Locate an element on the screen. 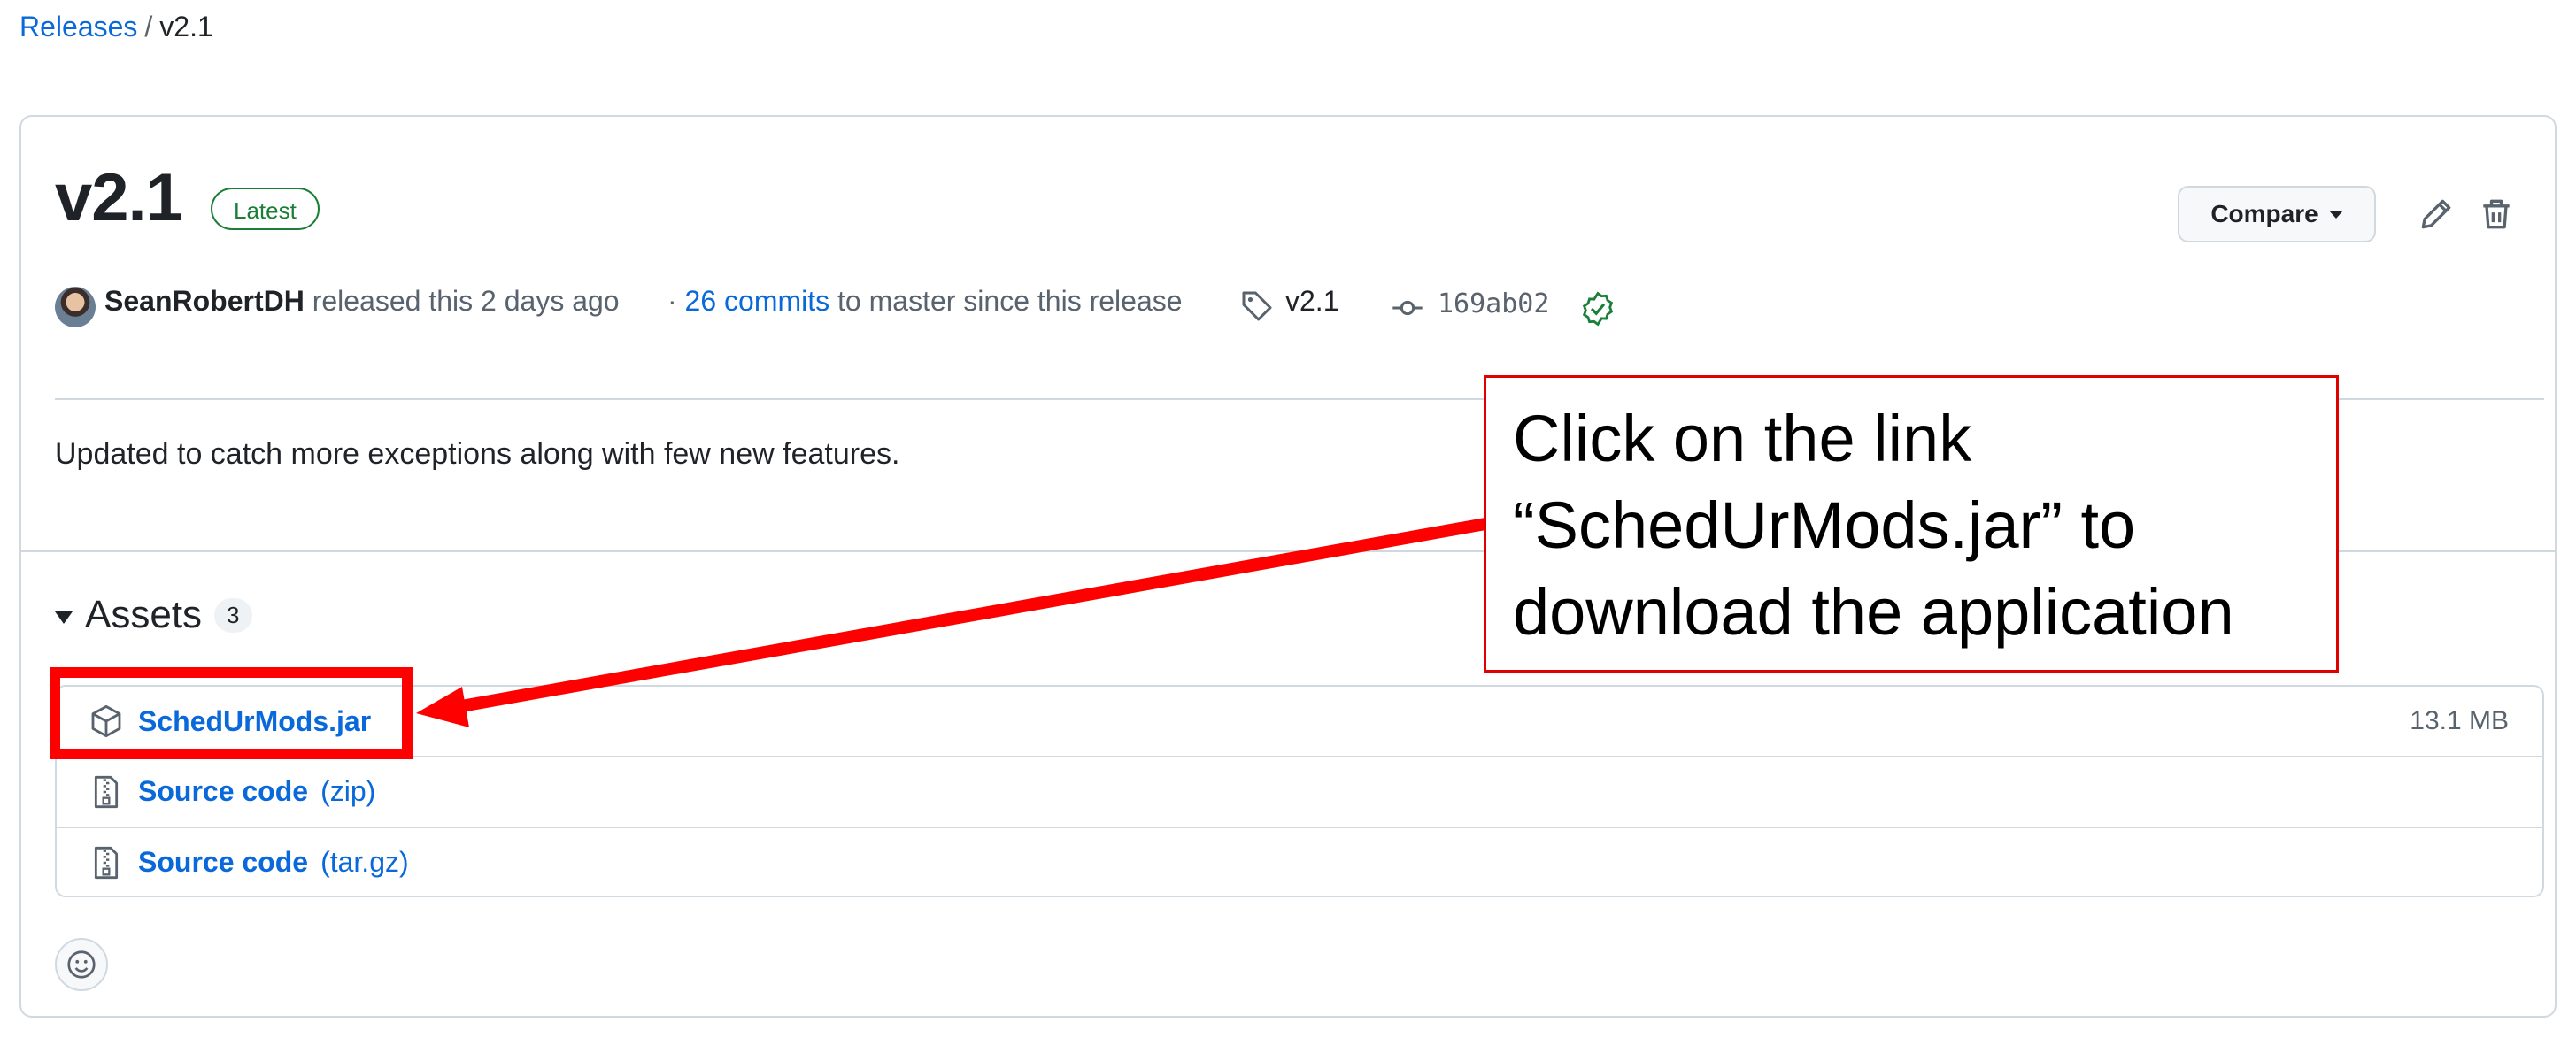 The height and width of the screenshot is (1038, 2576). assets-count: 3 is located at coordinates (233, 615).